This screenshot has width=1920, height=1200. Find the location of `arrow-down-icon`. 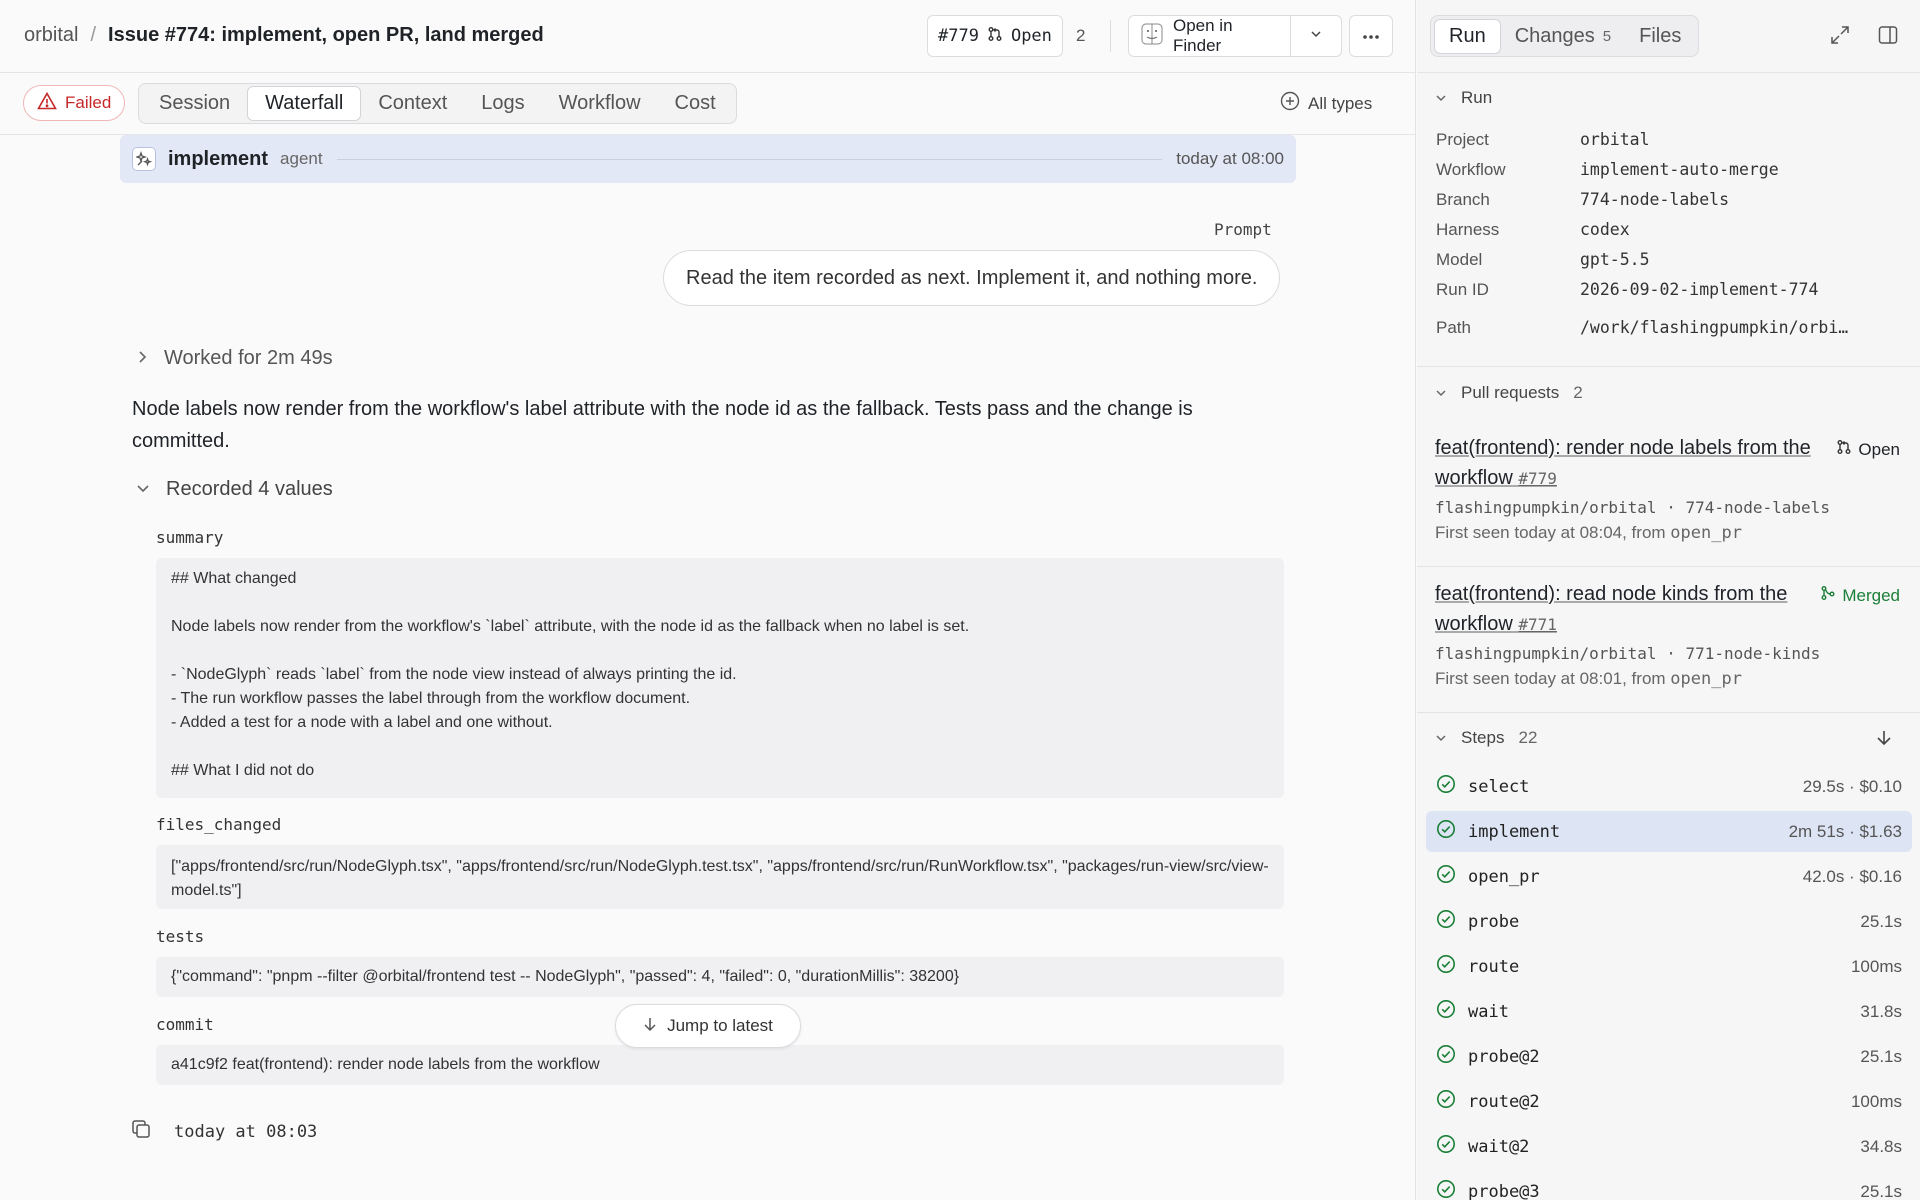

arrow-down-icon is located at coordinates (1884, 738).